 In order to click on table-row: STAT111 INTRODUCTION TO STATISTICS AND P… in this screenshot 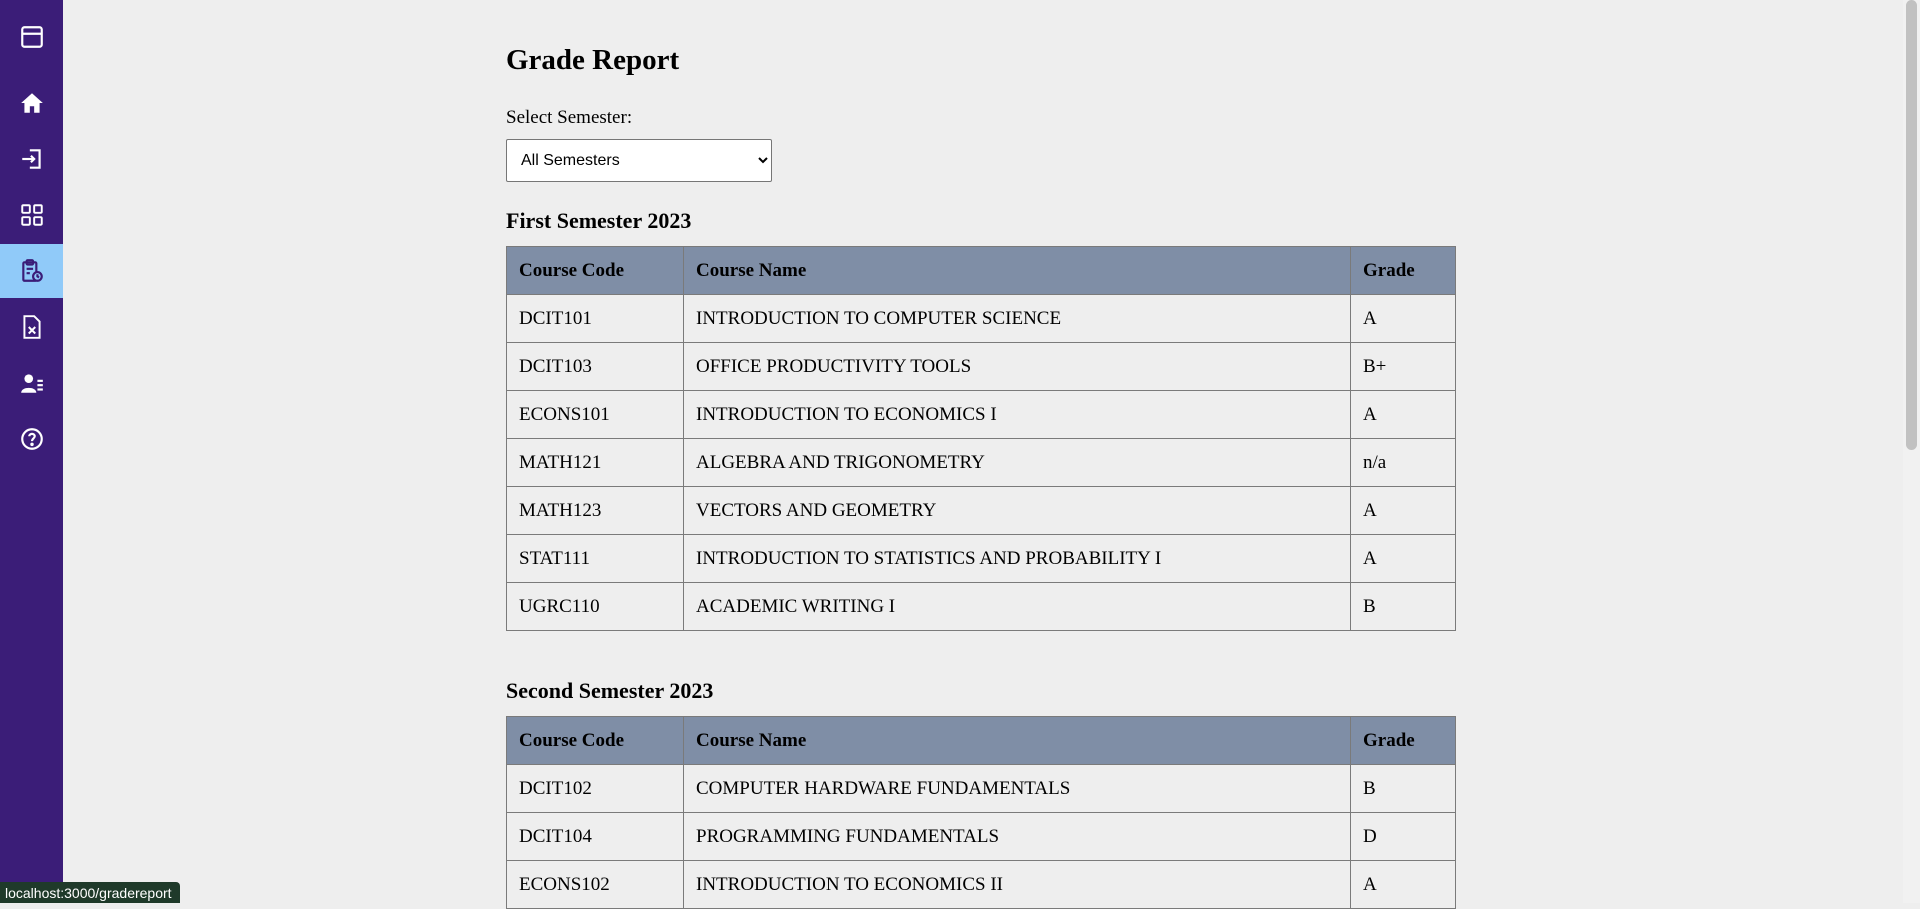, I will do `click(981, 559)`.